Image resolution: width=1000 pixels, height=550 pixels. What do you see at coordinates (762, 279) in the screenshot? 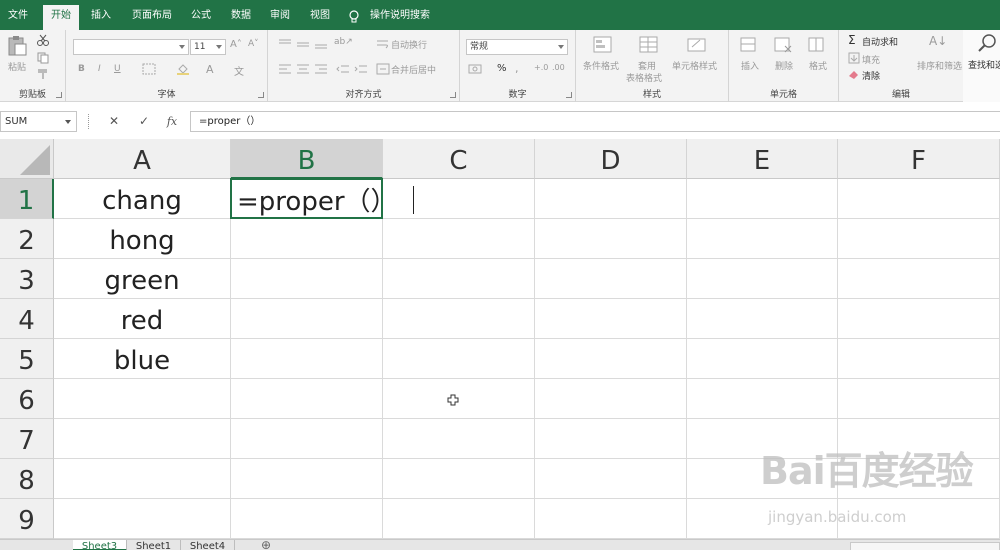
I see `cell-e3` at bounding box center [762, 279].